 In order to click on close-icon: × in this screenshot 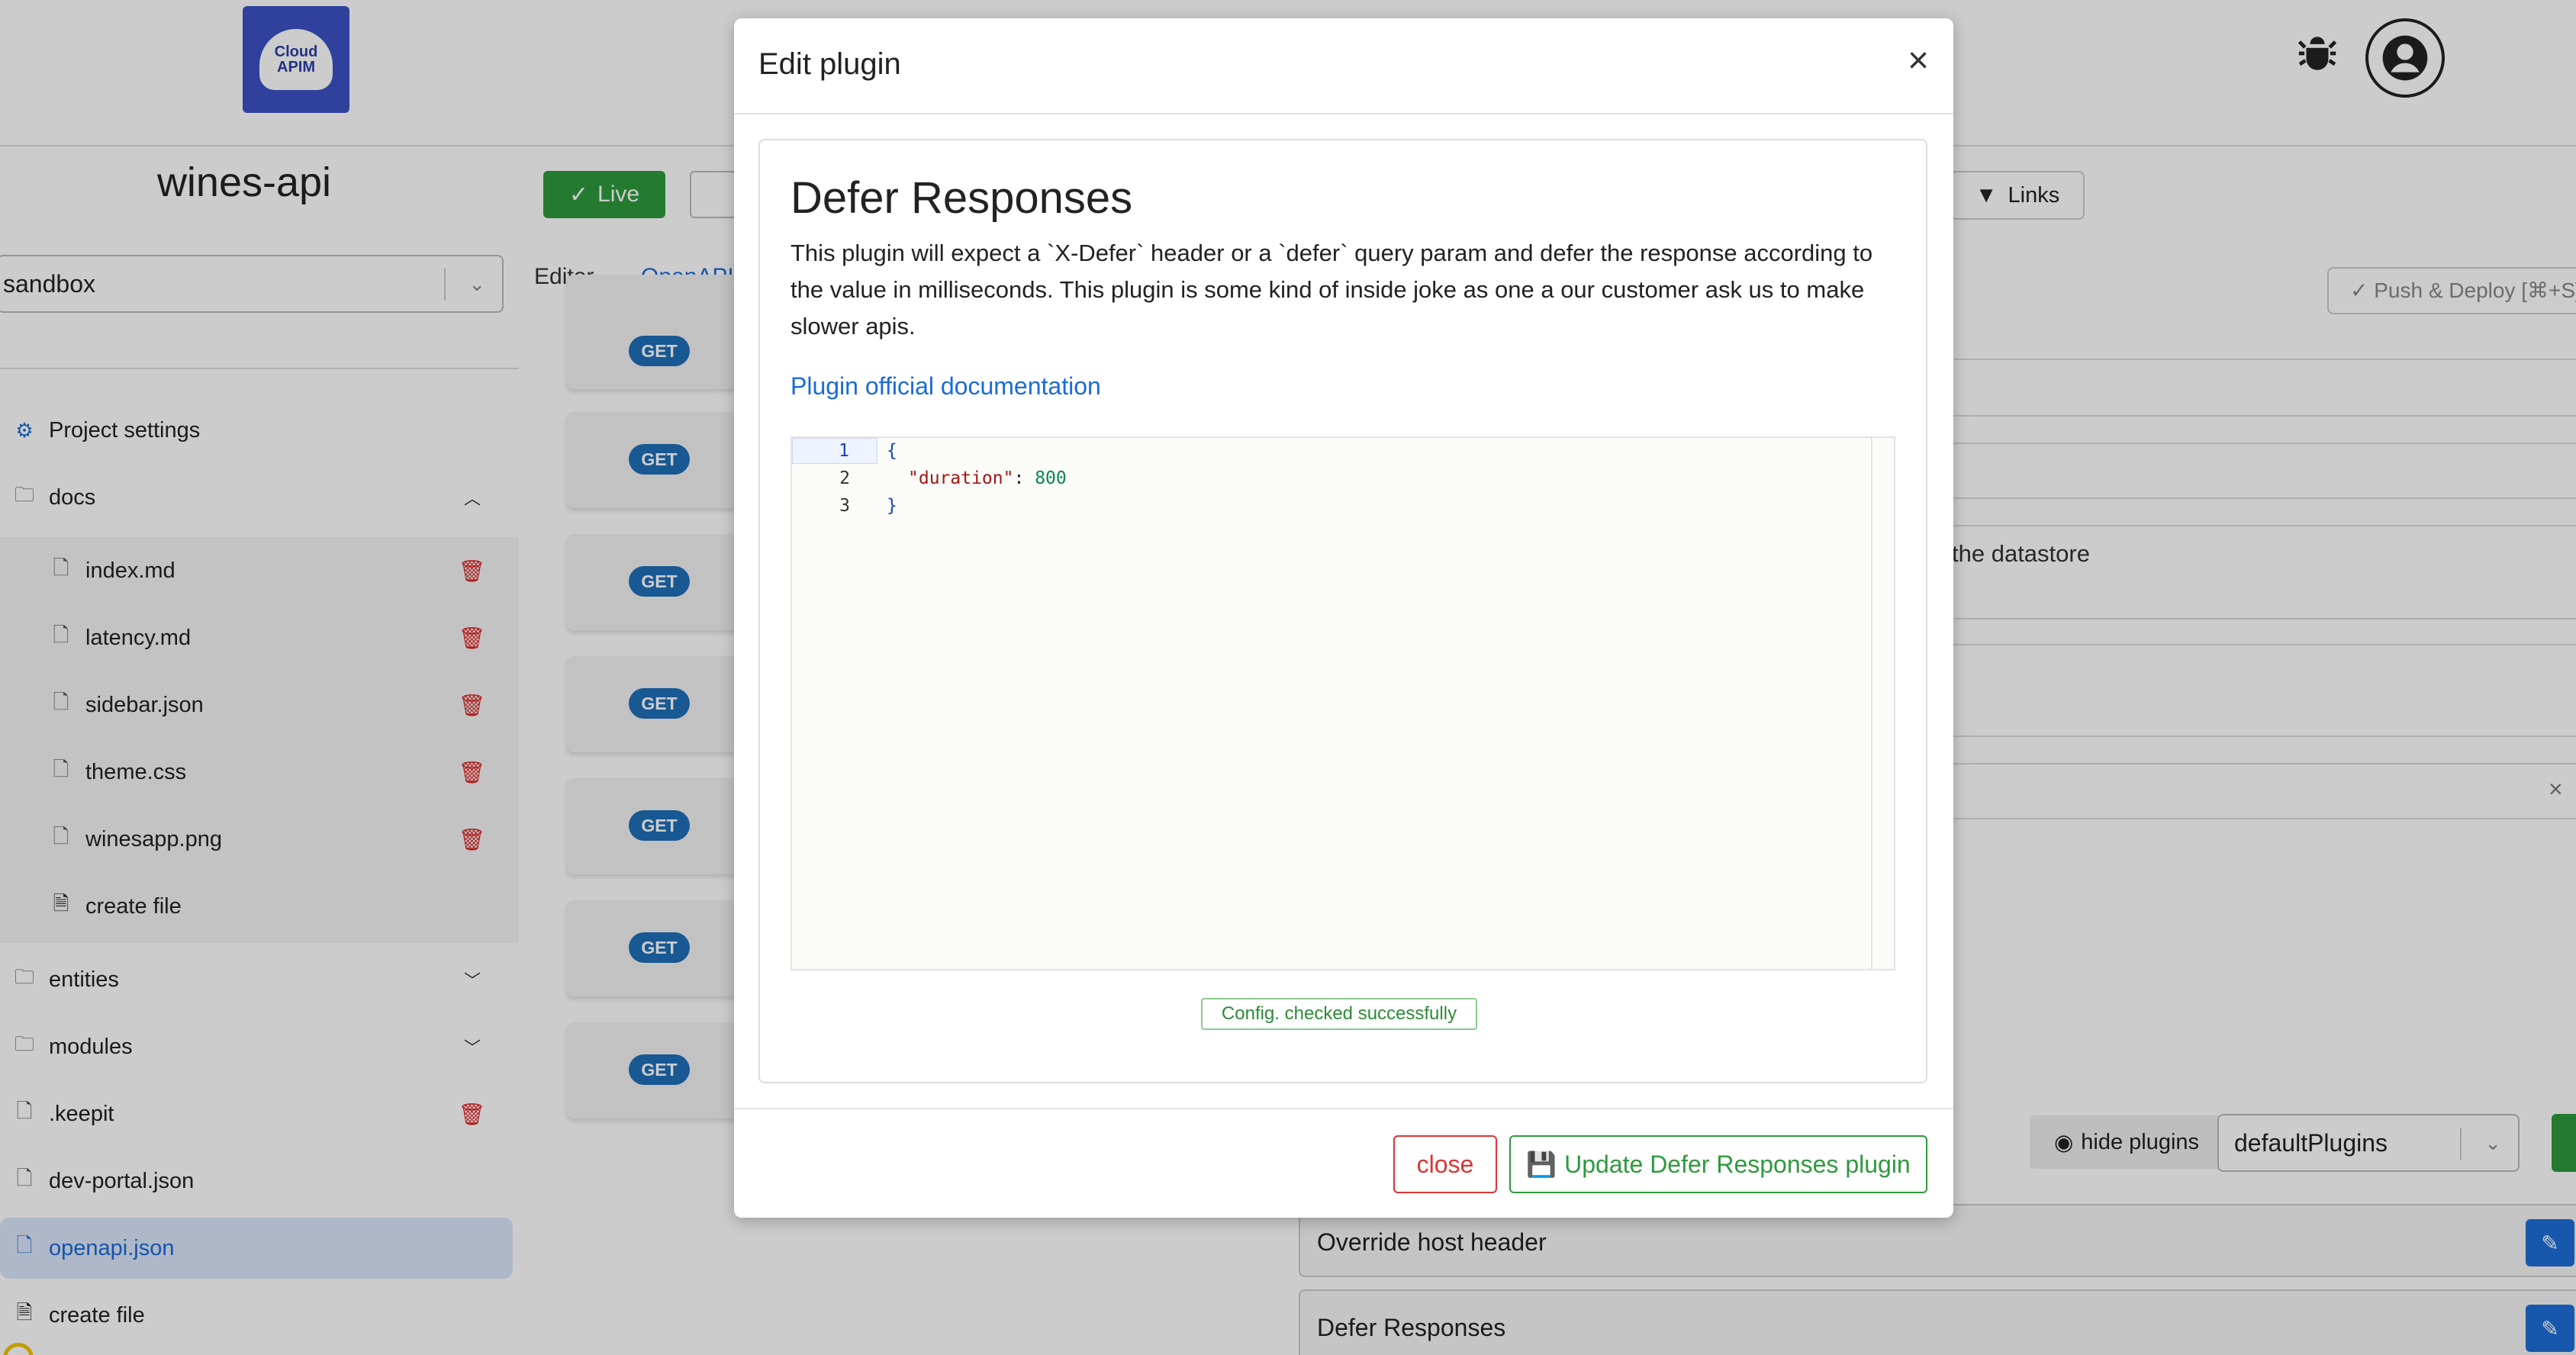, I will do `click(1918, 61)`.